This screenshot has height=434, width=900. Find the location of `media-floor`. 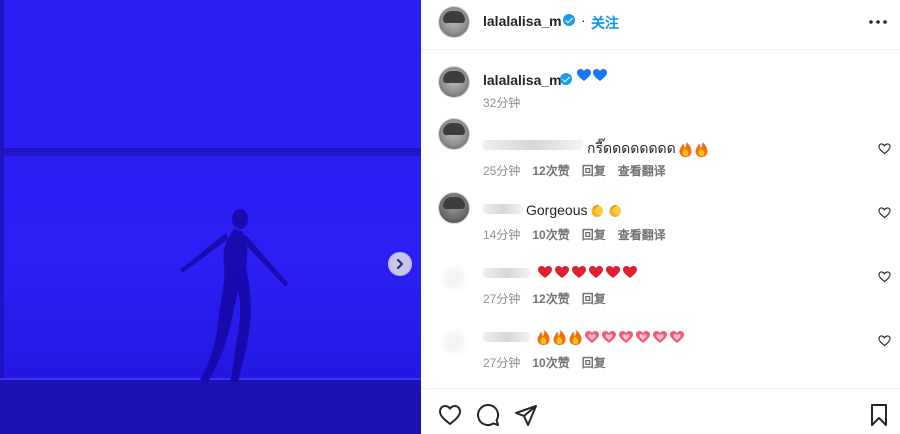

media-floor is located at coordinates (210, 407).